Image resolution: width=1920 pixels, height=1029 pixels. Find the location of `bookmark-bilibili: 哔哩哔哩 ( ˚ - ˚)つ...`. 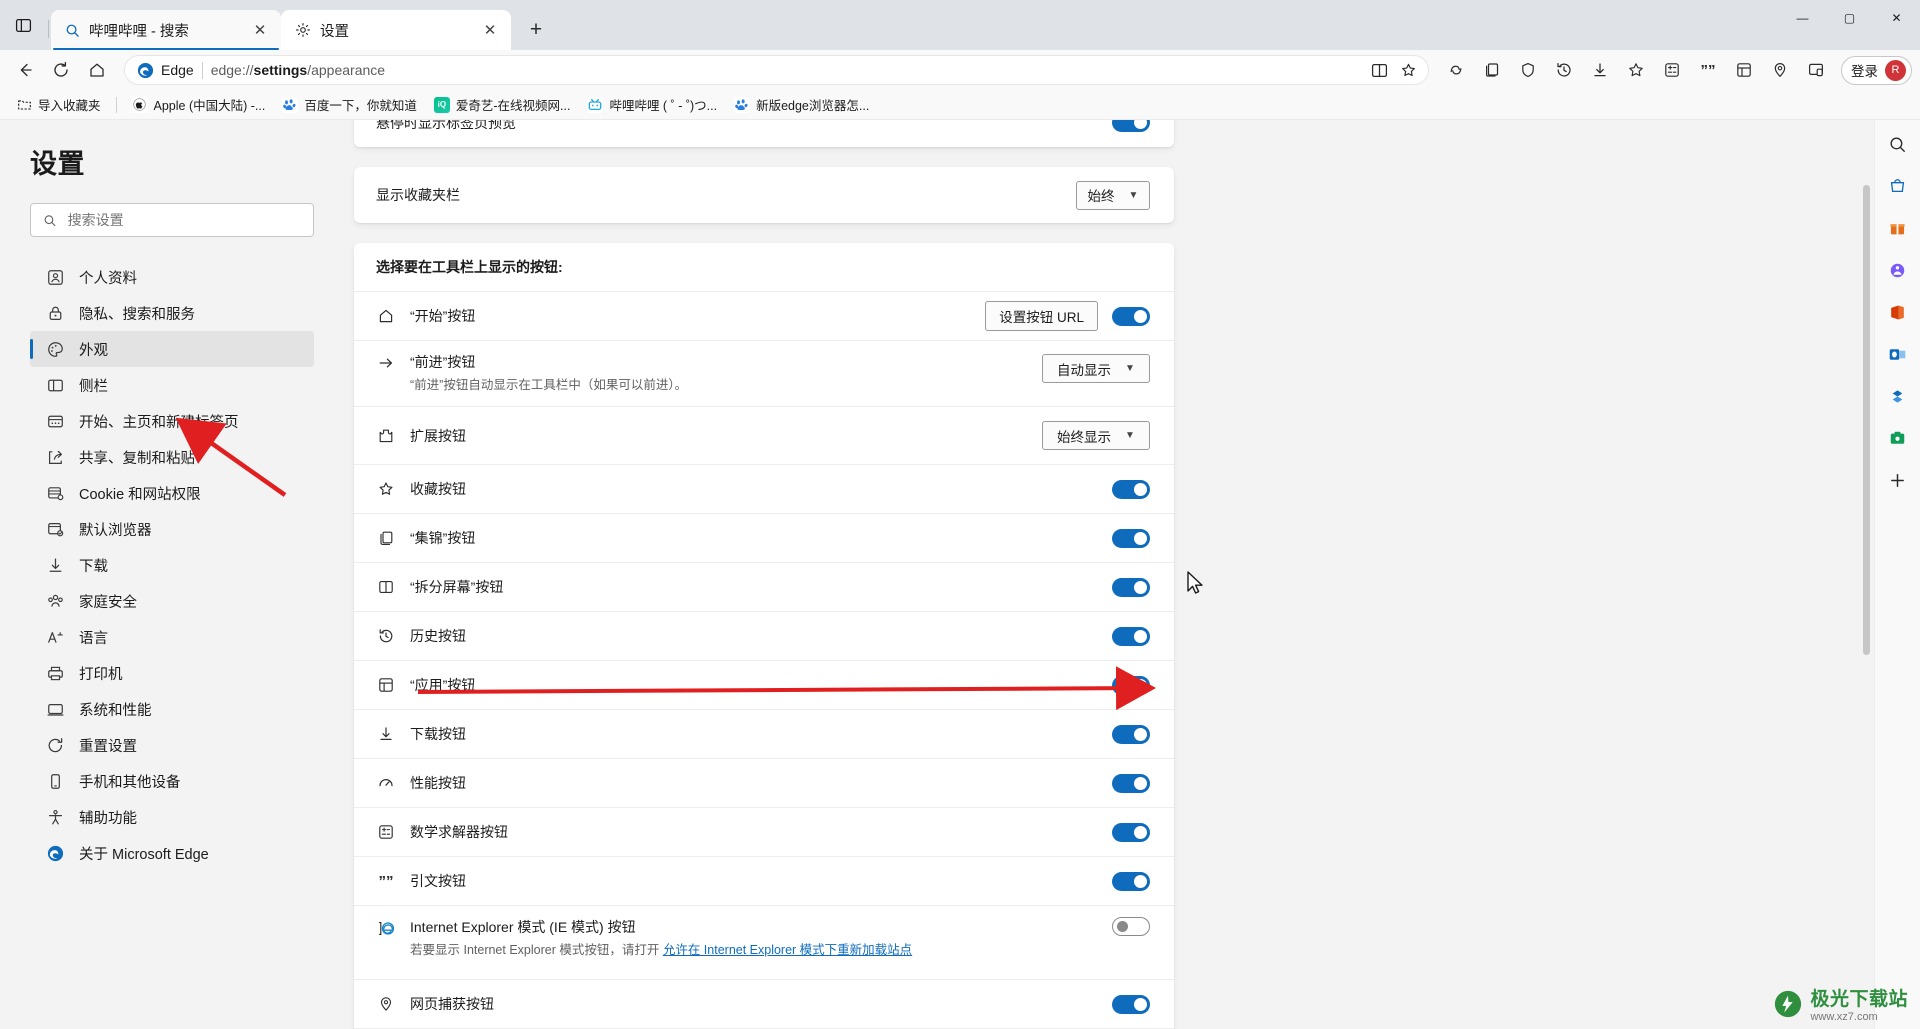

bookmark-bilibili: 哔哩哔哩 ( ˚ - ˚)つ... is located at coordinates (652, 104).